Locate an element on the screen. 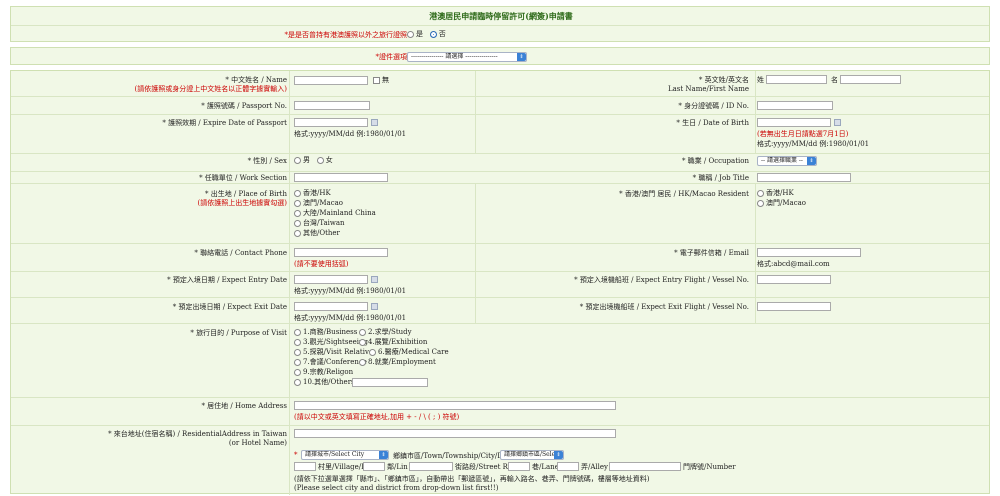 Image resolution: width=1000 pixels, height=496 pixels. purpose-option: 5.探親/Visit Relative is located at coordinates (333, 352).